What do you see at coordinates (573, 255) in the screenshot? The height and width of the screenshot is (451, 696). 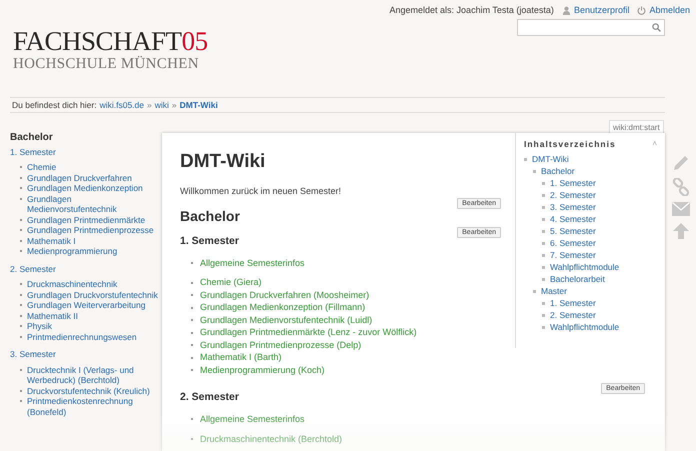 I see `toc-link: 7. Semester` at bounding box center [573, 255].